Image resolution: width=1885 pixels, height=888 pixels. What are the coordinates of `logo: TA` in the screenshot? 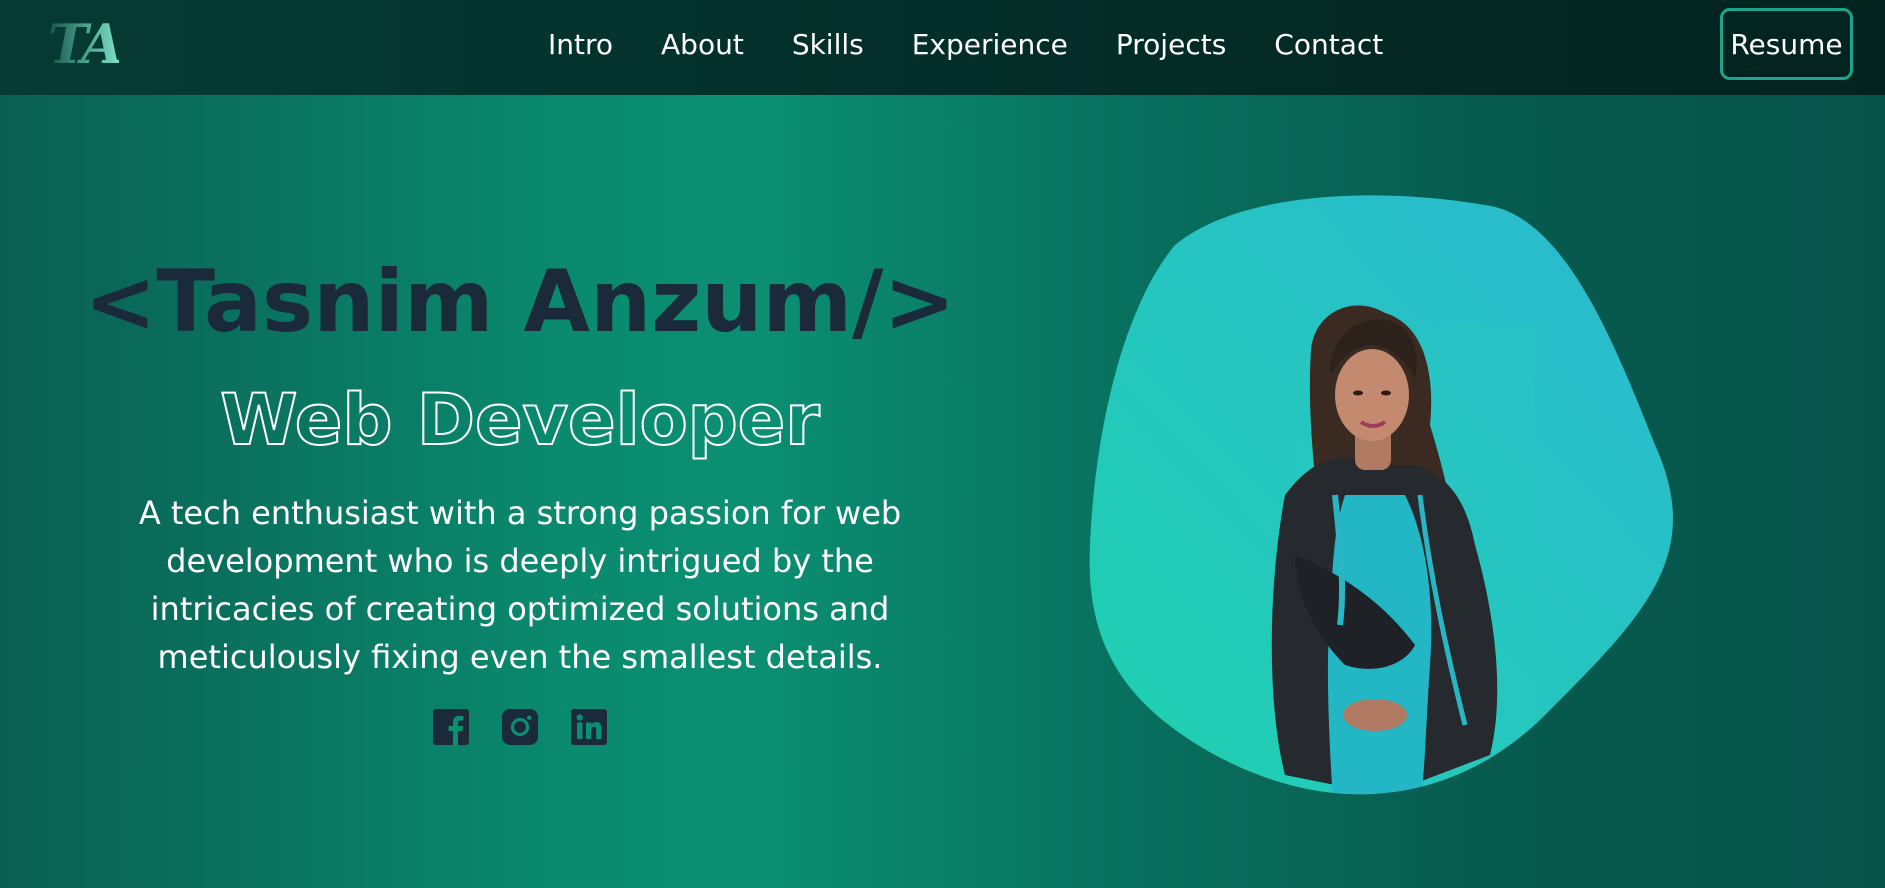 It's located at (85, 44).